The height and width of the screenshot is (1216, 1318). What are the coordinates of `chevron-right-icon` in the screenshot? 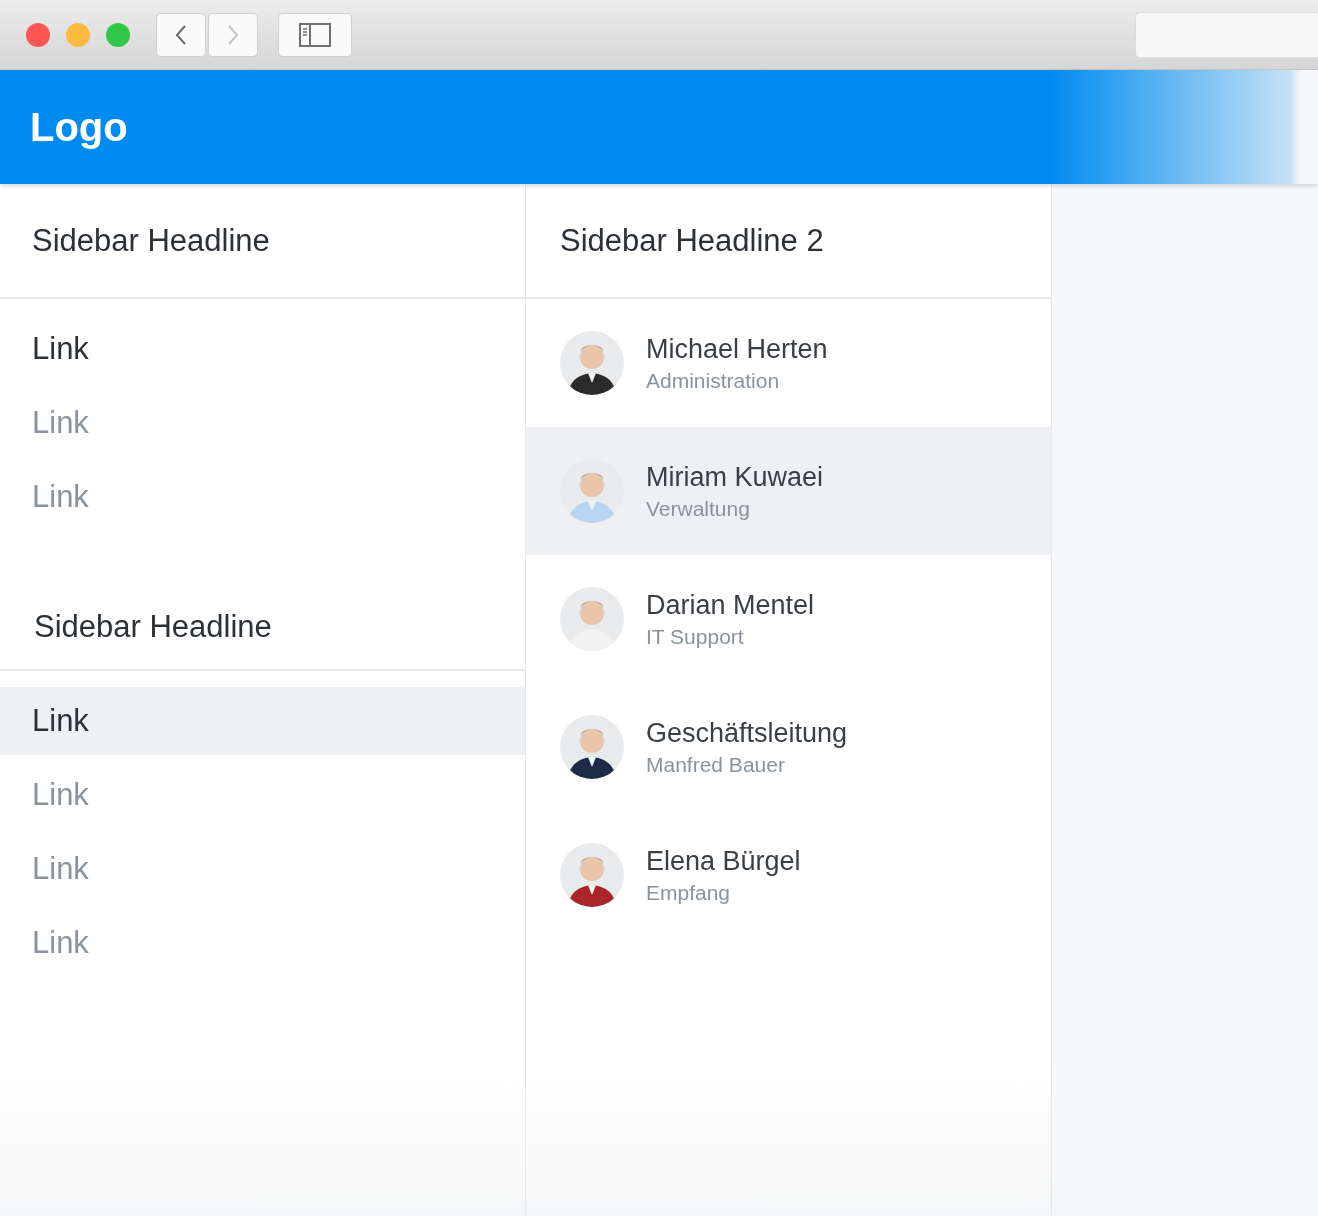 It's located at (233, 34).